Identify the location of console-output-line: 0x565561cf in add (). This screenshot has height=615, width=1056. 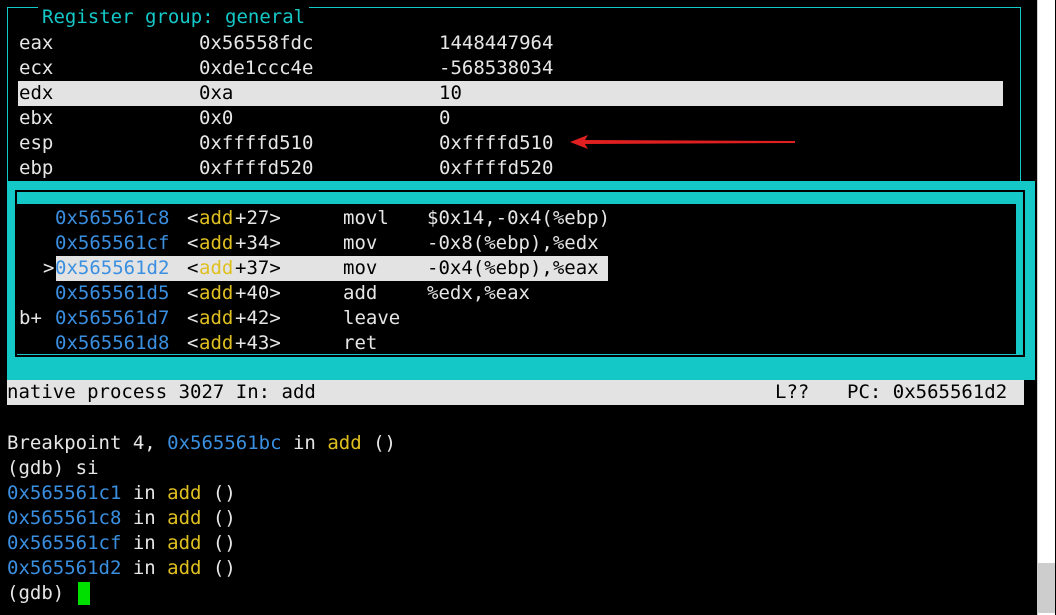
(121, 543).